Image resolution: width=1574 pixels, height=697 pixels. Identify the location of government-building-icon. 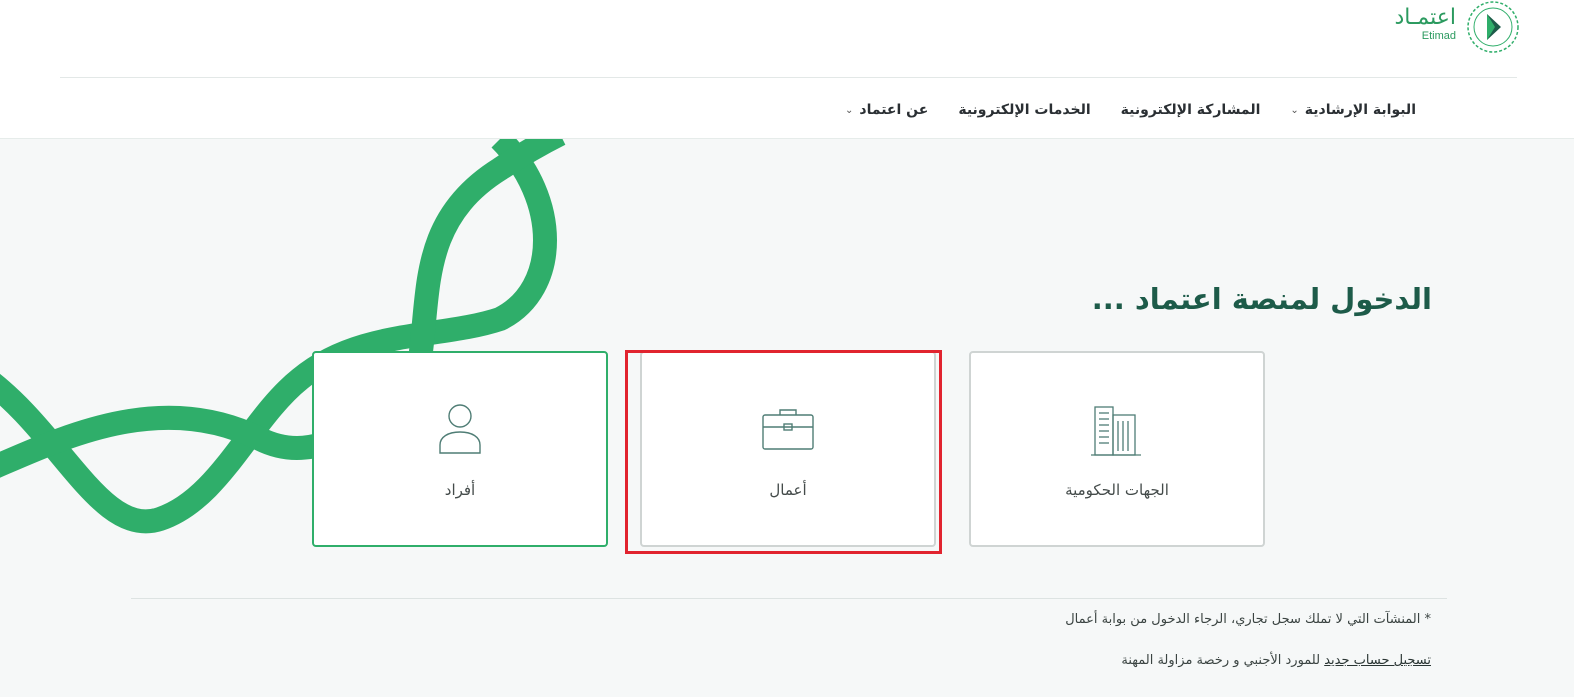
(1116, 431).